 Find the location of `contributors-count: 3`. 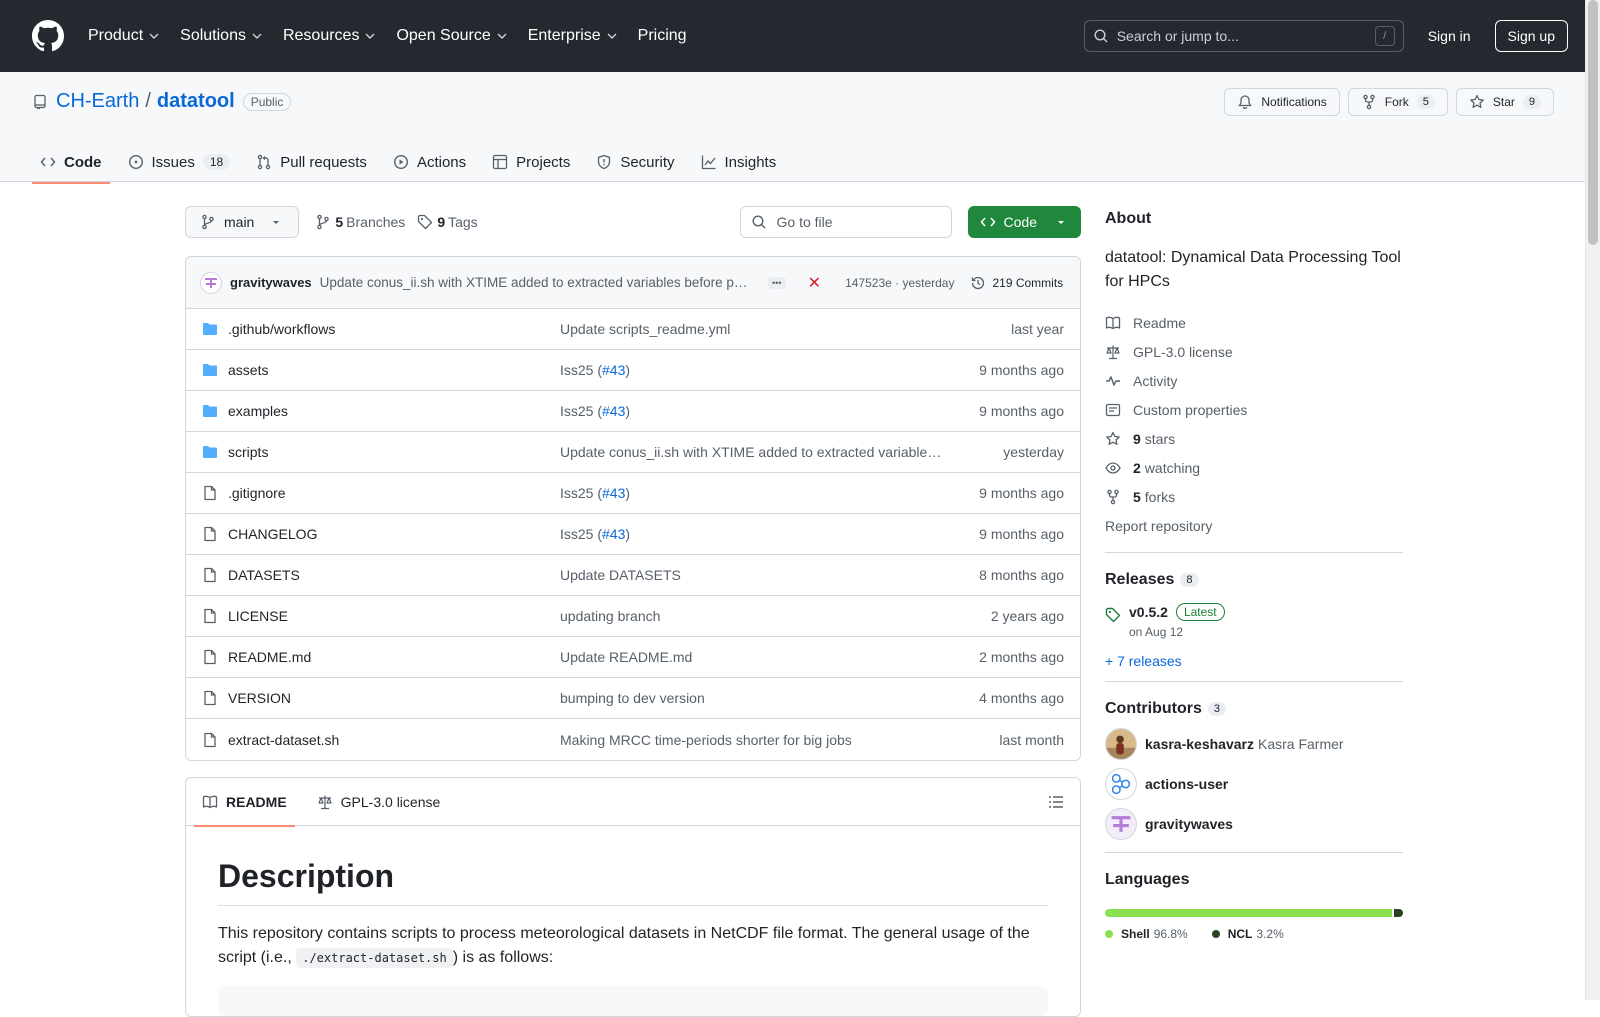

contributors-count: 3 is located at coordinates (1216, 709).